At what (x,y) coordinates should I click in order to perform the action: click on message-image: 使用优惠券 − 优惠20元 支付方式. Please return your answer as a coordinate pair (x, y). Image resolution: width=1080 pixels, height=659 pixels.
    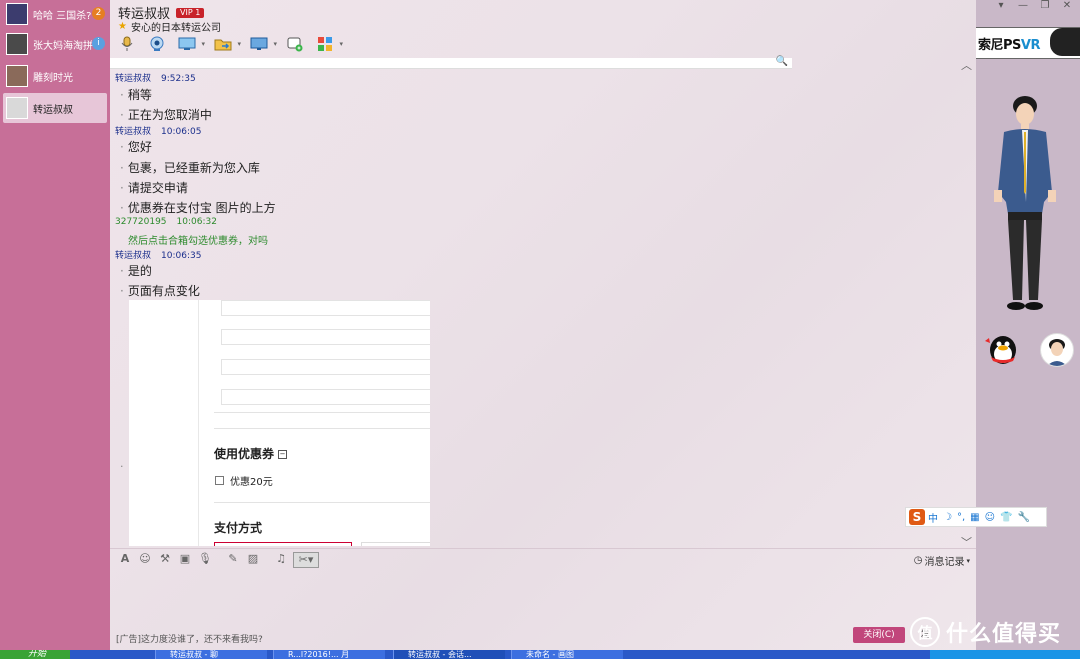
    Looking at the image, I should click on (279, 423).